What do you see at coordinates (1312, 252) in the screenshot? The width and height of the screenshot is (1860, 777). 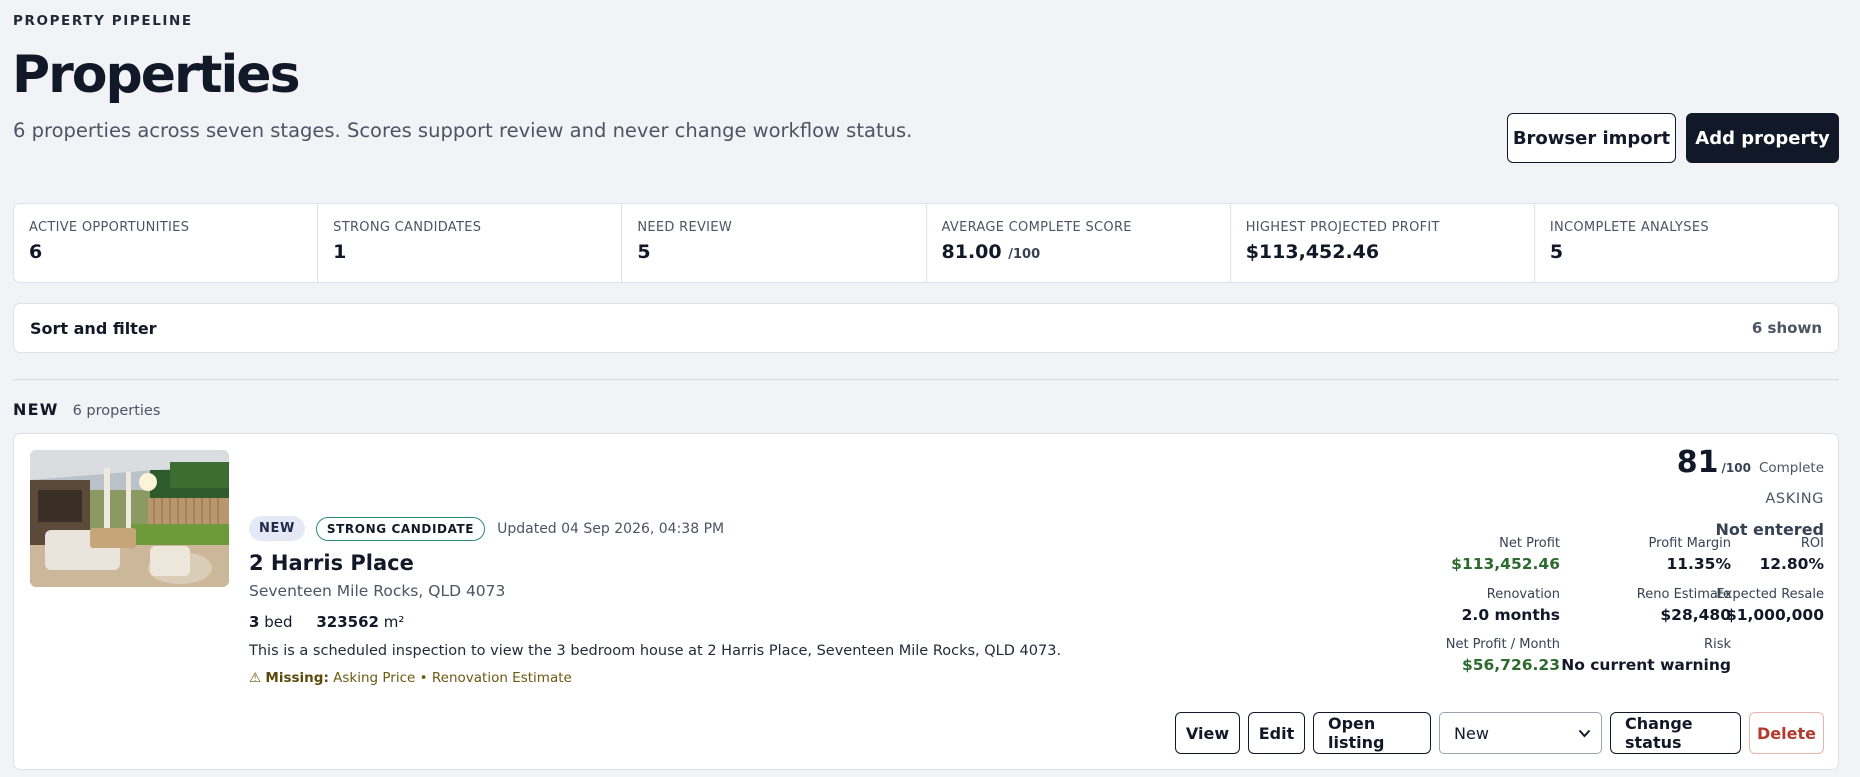 I see `stat-value: $113,452.46` at bounding box center [1312, 252].